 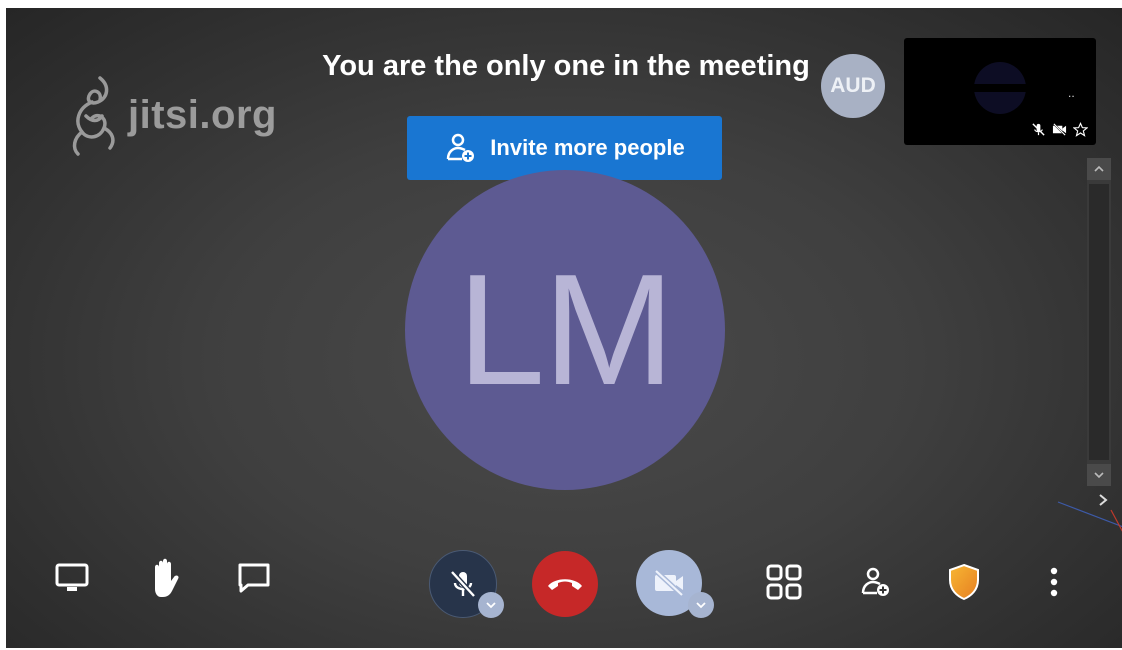 I want to click on filmstrip-thumbnail: .., so click(x=1000, y=91).